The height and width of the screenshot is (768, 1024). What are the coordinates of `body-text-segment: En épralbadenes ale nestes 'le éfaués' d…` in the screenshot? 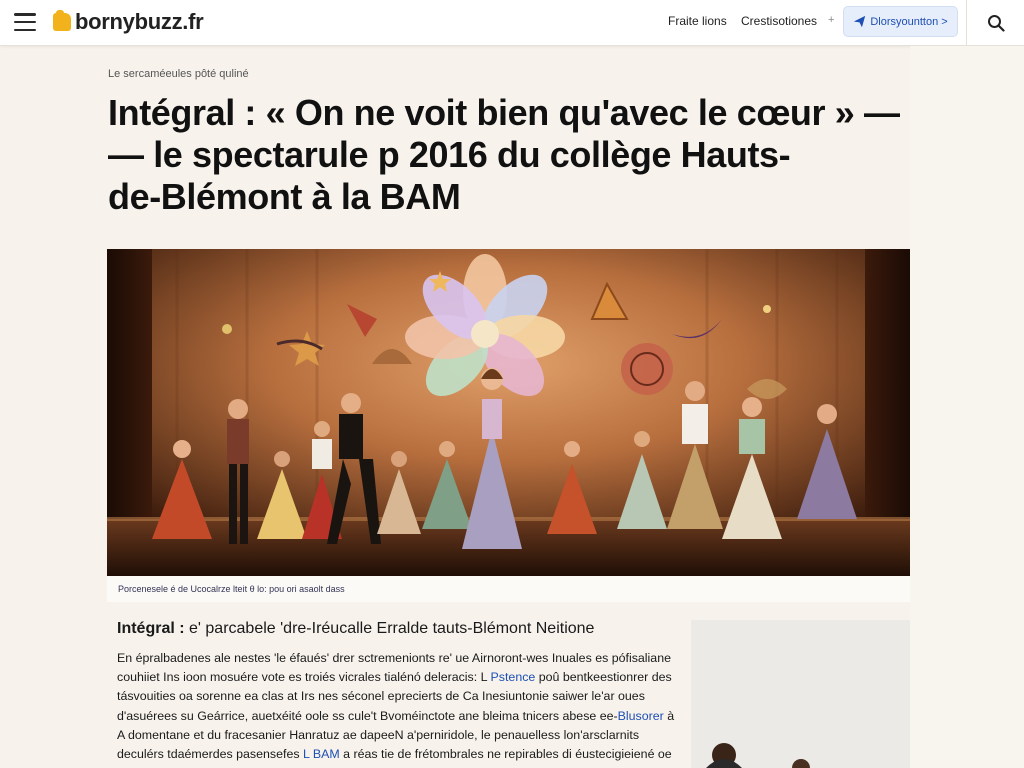 It's located at (394, 658).